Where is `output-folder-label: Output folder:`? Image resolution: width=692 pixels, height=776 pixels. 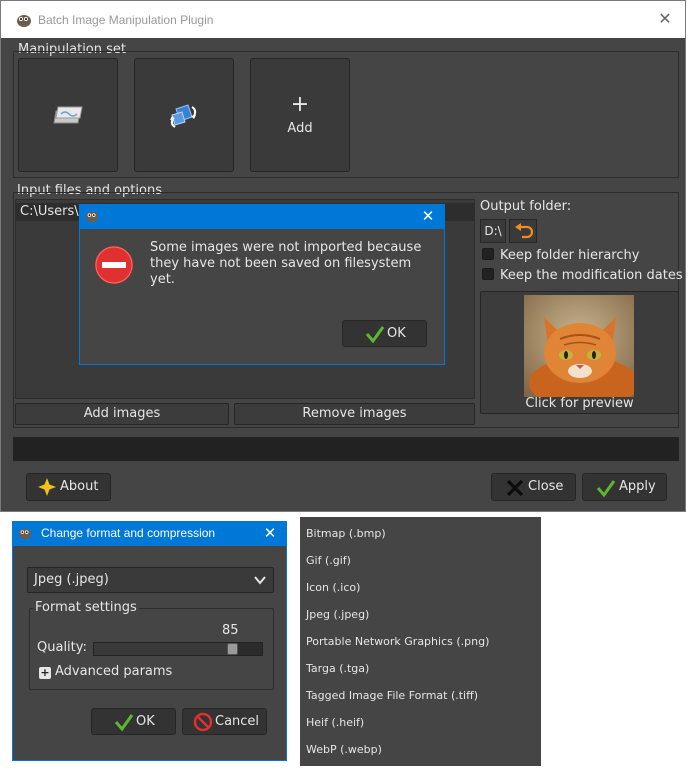 output-folder-label: Output folder: is located at coordinates (526, 206).